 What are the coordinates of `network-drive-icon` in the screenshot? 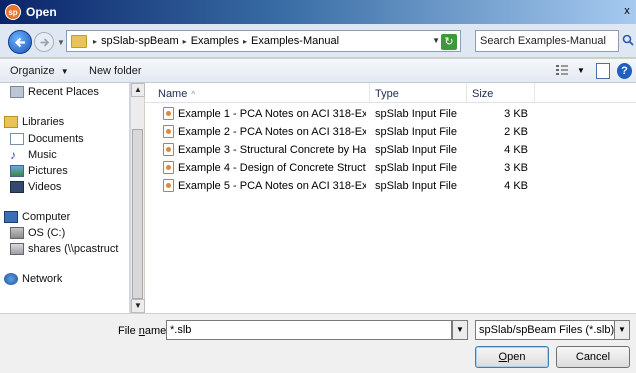 It's located at (17, 249).